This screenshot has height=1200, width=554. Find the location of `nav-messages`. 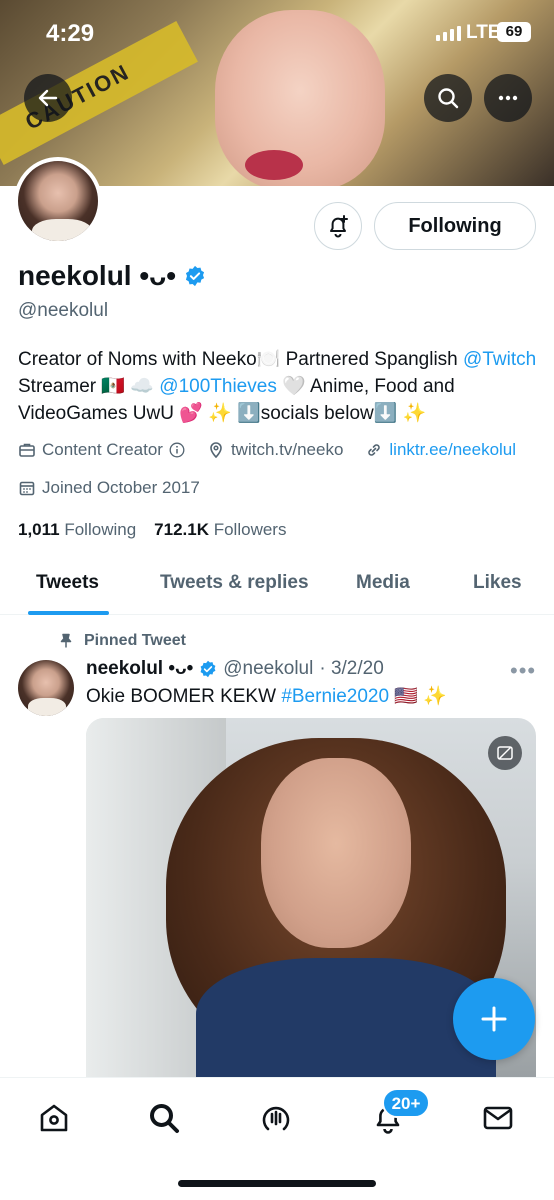

nav-messages is located at coordinates (498, 1118).